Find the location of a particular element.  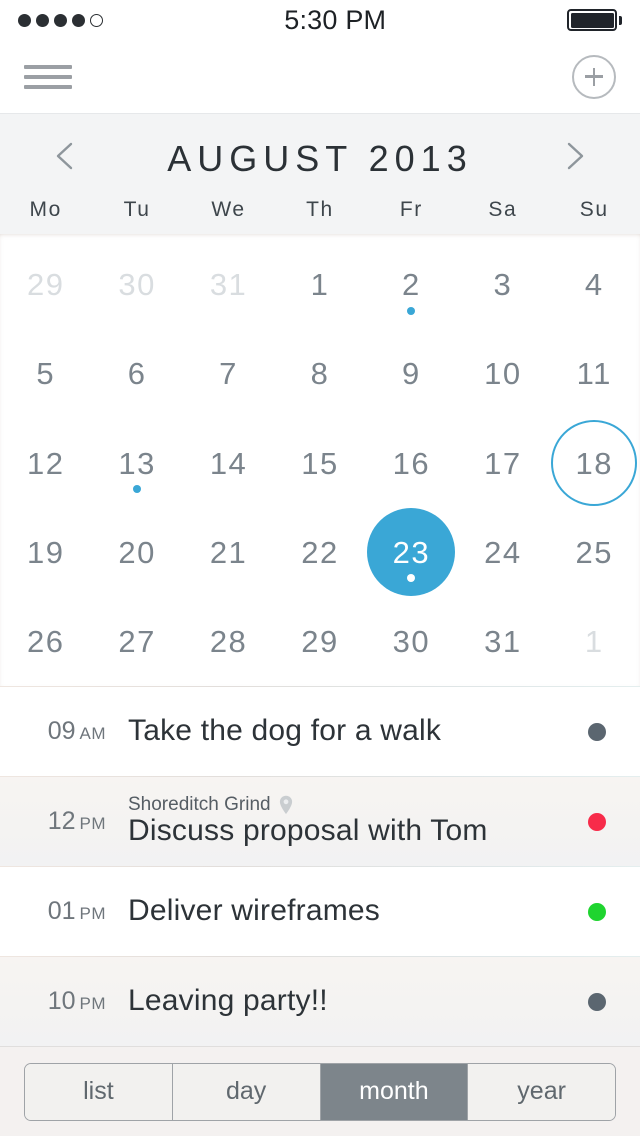

calendar-day-cell: 4 is located at coordinates (594, 284).